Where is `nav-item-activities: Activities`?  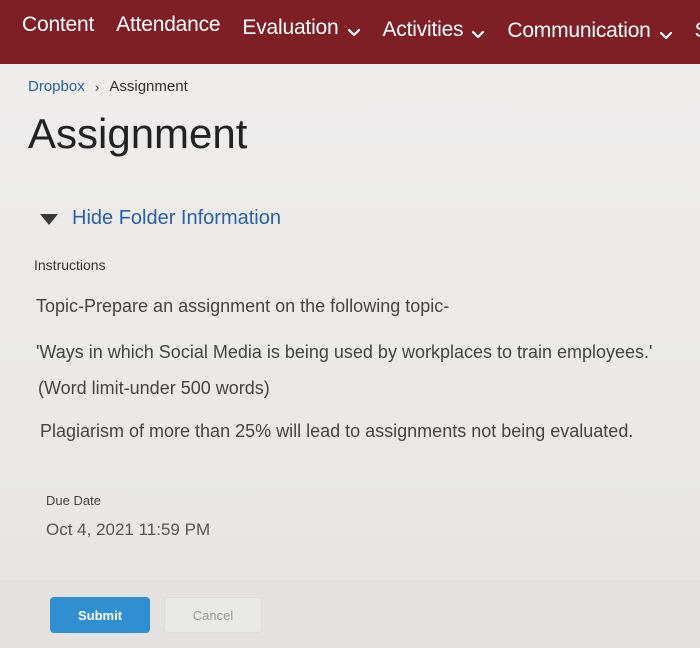
nav-item-activities: Activities is located at coordinates (434, 30).